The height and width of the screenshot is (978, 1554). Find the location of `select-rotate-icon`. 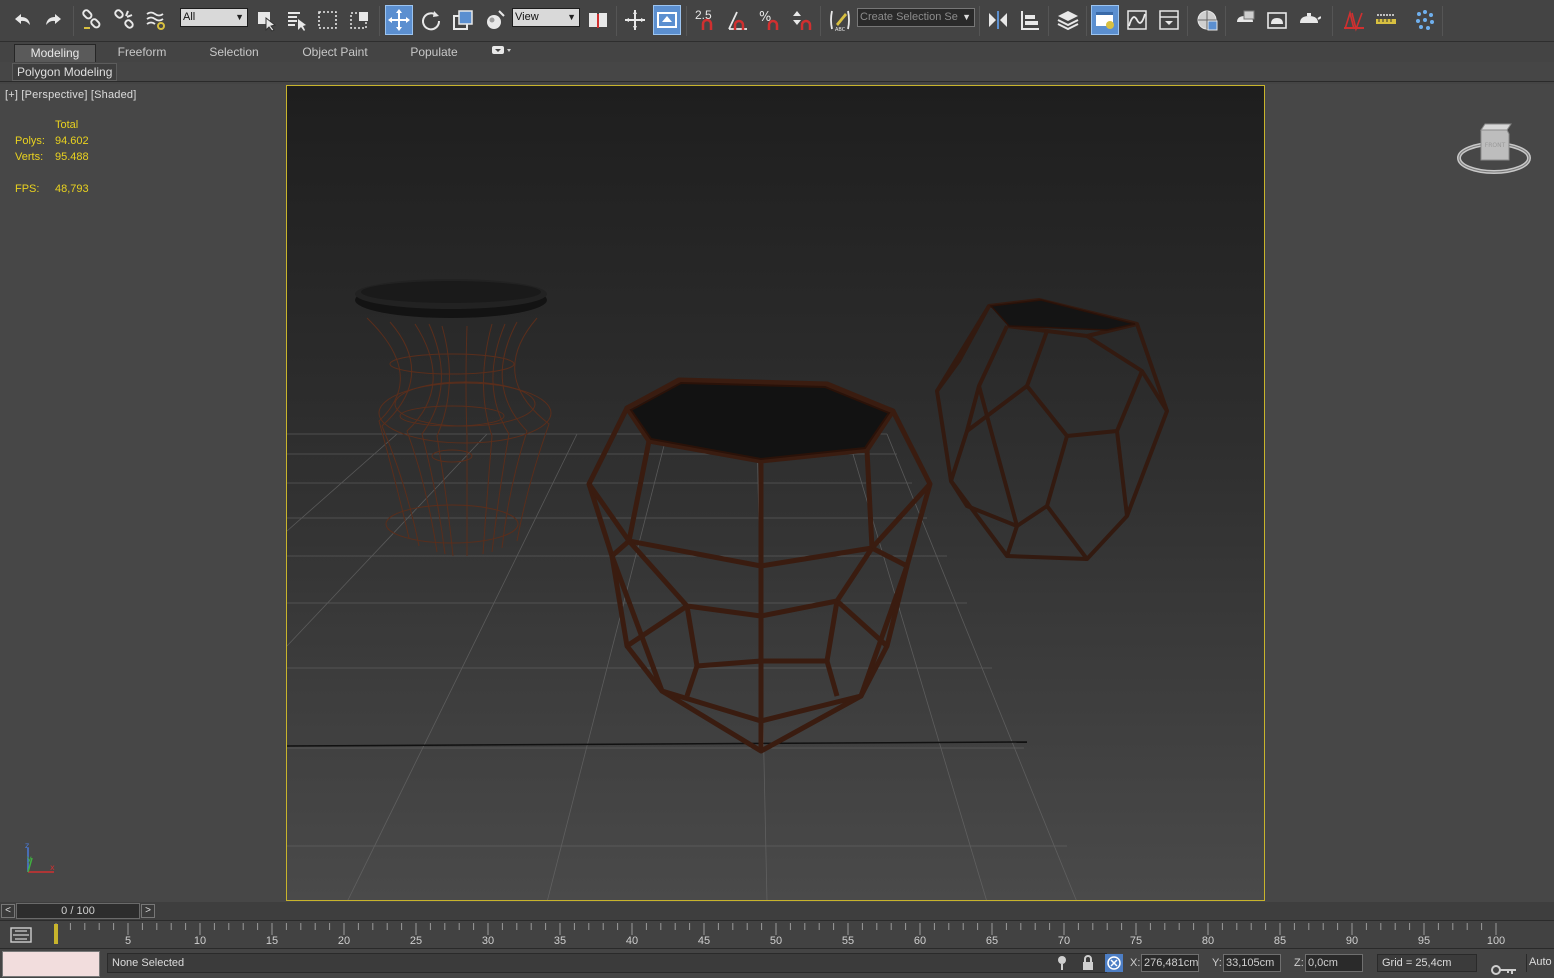

select-rotate-icon is located at coordinates (431, 20).